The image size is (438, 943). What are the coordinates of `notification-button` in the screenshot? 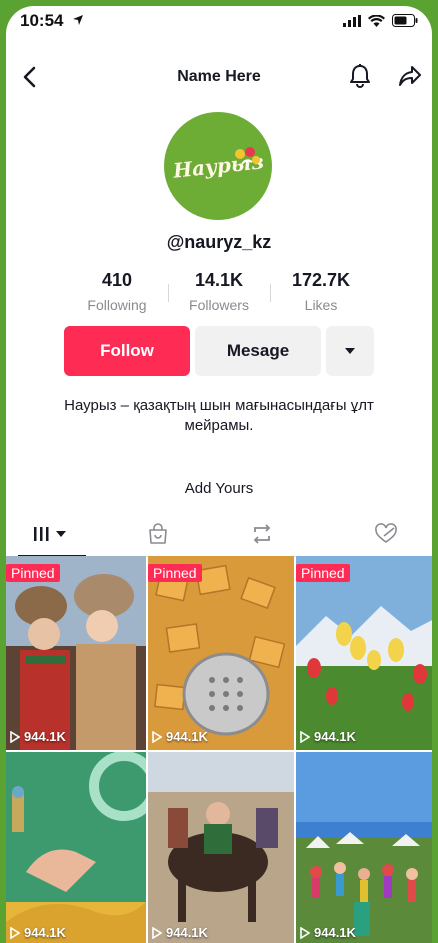 It's located at (360, 76).